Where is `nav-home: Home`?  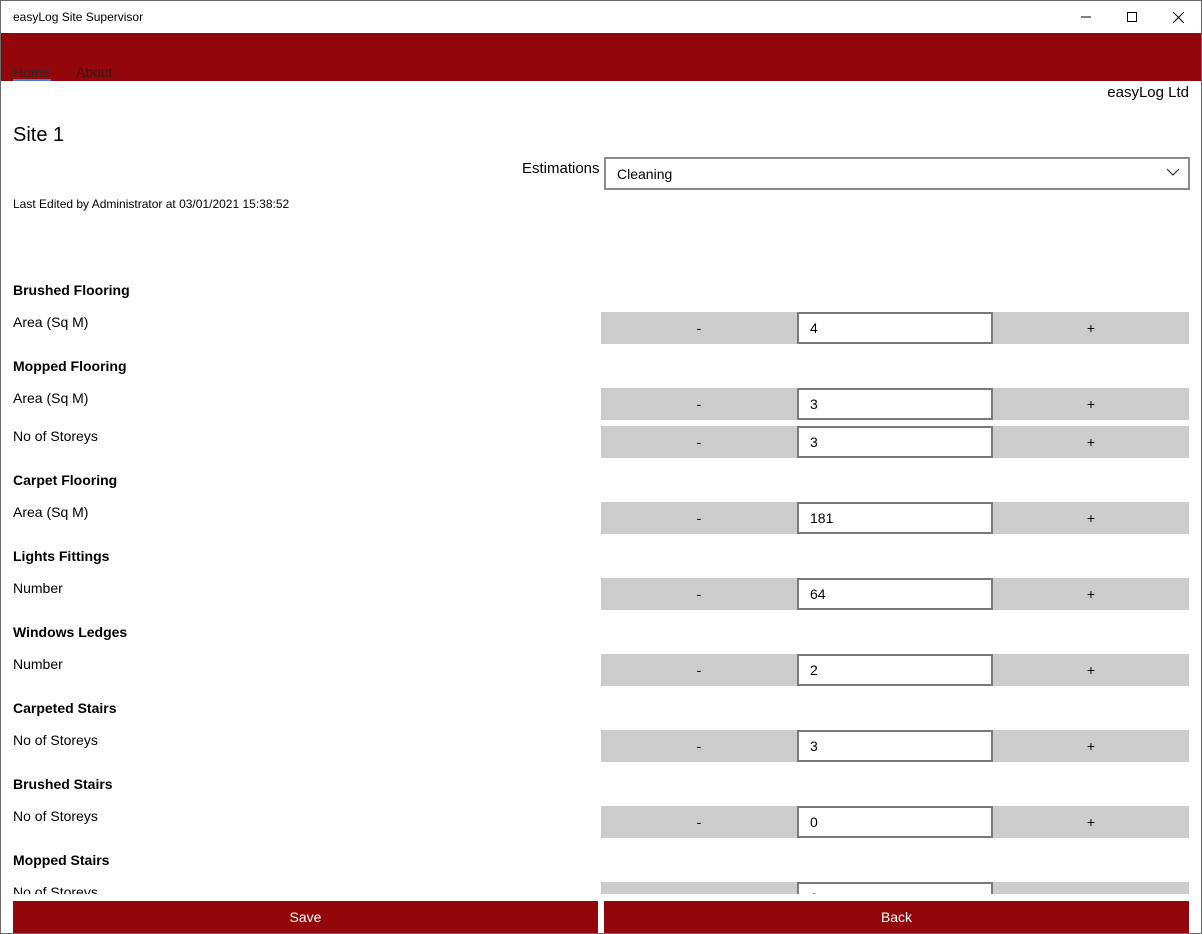
nav-home: Home is located at coordinates (31, 72).